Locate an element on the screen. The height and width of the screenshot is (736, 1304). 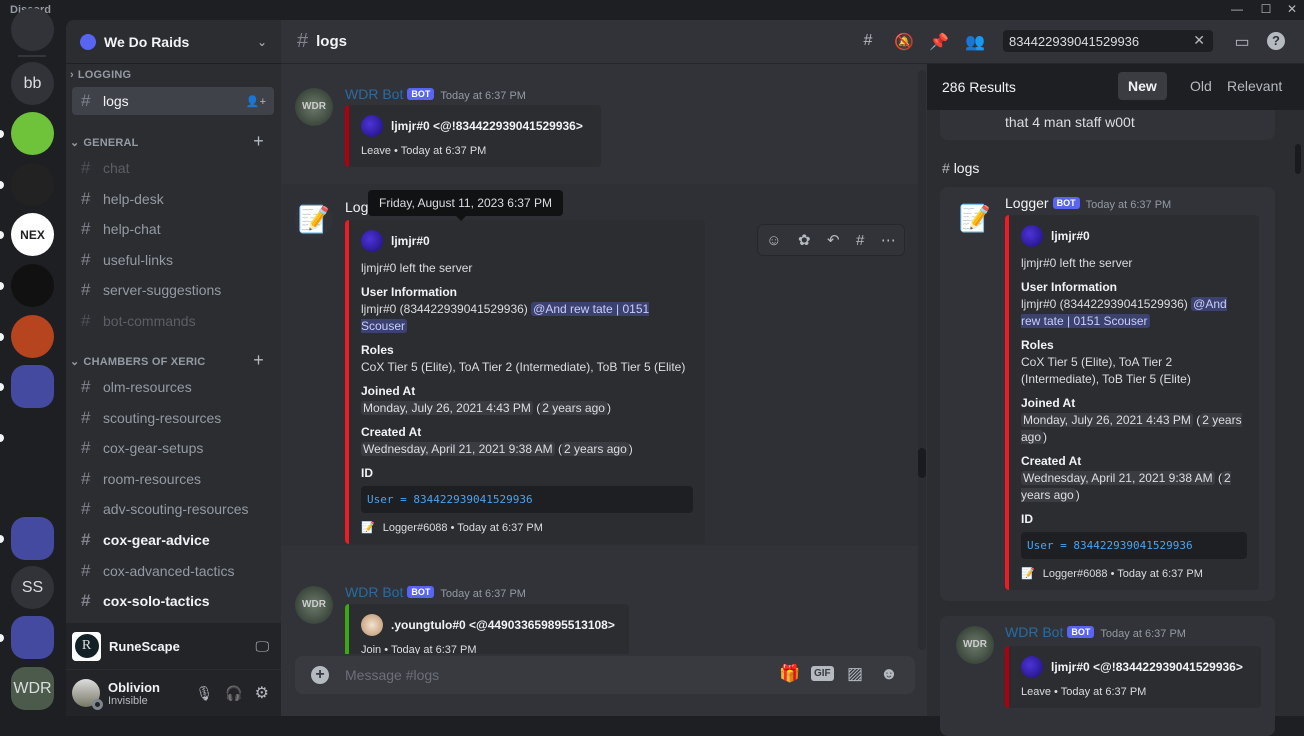
add-reaction-icon: ☺ is located at coordinates (773, 240).